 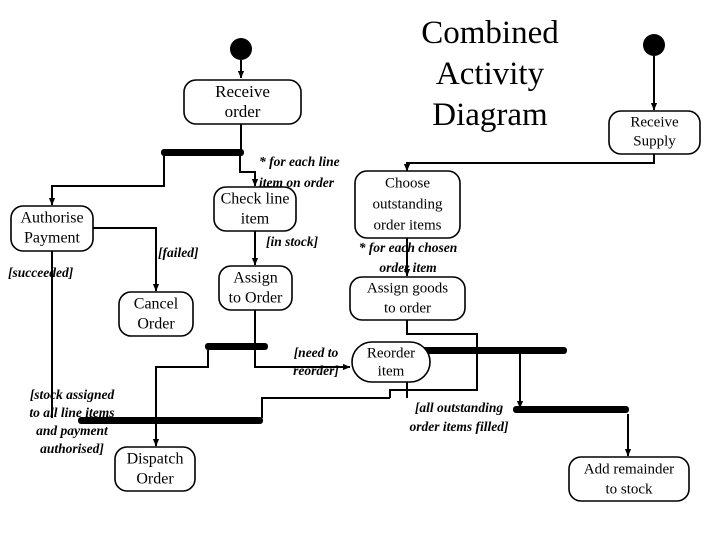 I want to click on node-cancel-order: Cancel Order, so click(x=156, y=314).